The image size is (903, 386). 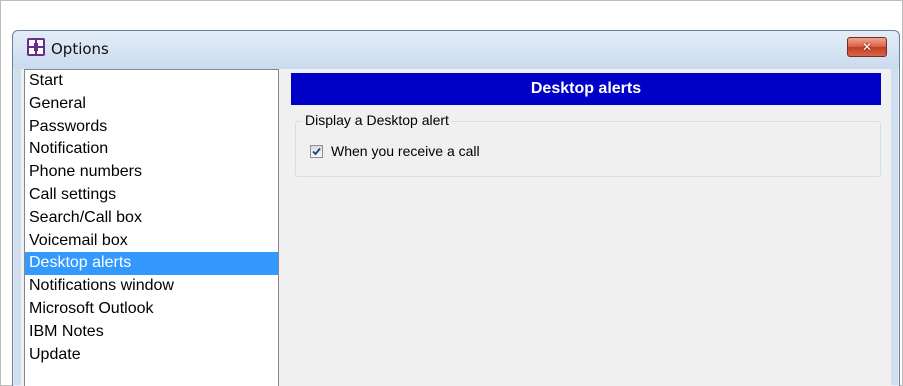 What do you see at coordinates (405, 151) in the screenshot?
I see `receive-call-label: When you receive a call` at bounding box center [405, 151].